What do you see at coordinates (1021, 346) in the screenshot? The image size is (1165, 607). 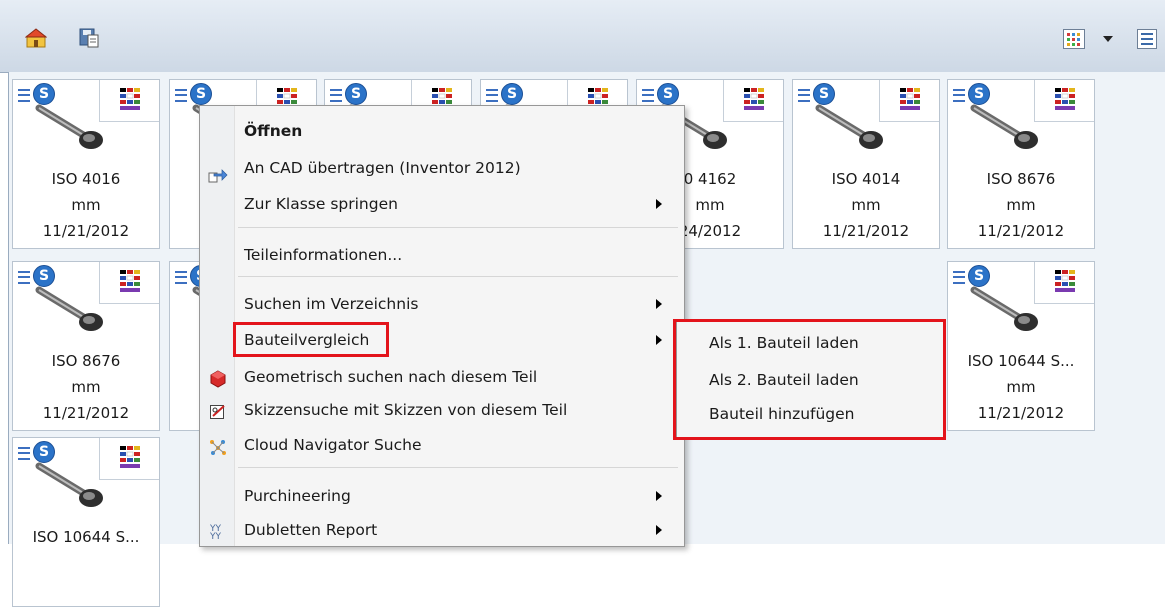 I see `part-tile: S ISO 10644 S... mm 11/21/2012` at bounding box center [1021, 346].